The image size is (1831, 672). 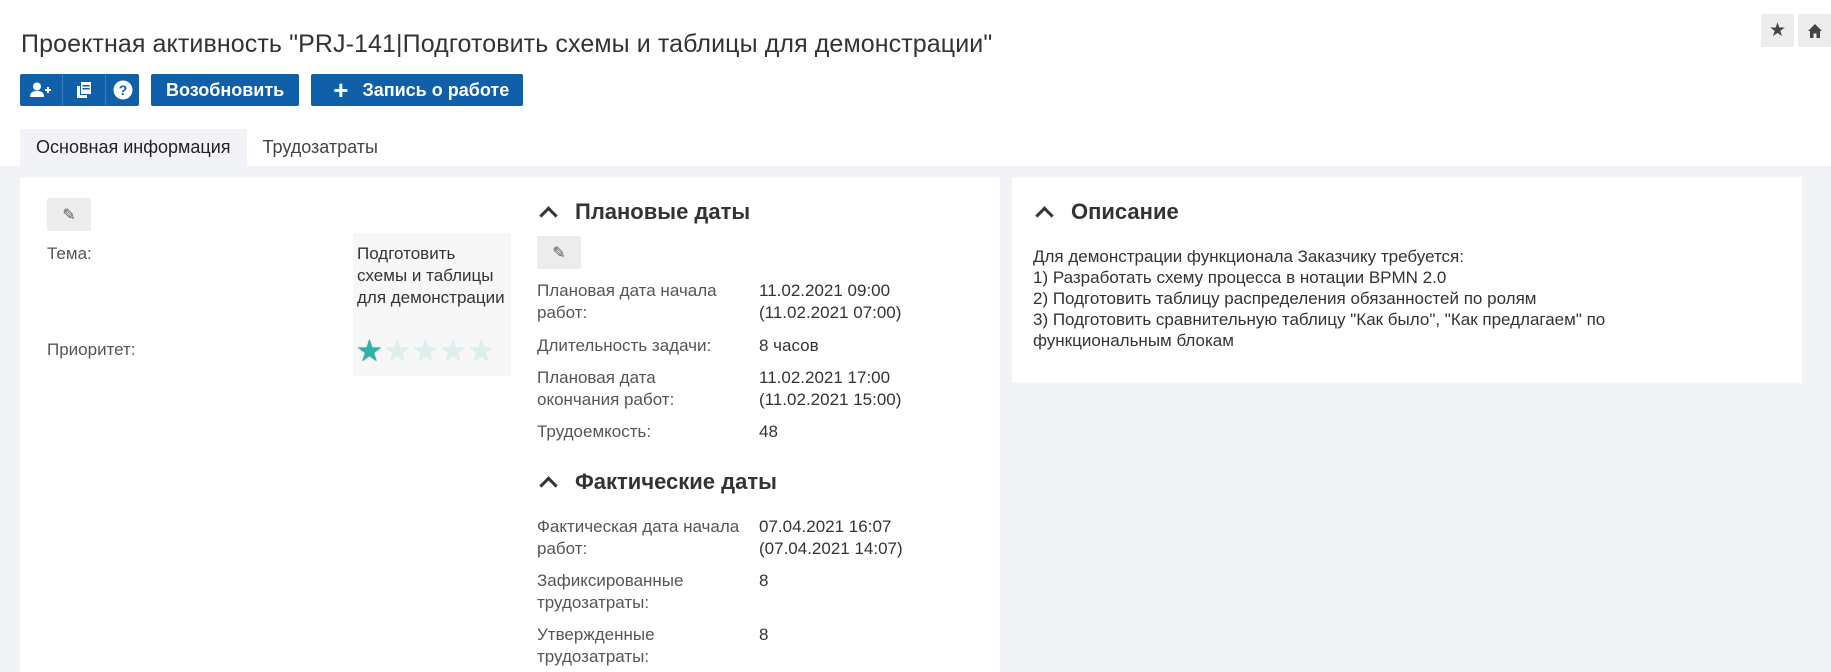 I want to click on planned-start-value: 11.02.2021 09:00 (11.02.2021 07:00), so click(x=830, y=301).